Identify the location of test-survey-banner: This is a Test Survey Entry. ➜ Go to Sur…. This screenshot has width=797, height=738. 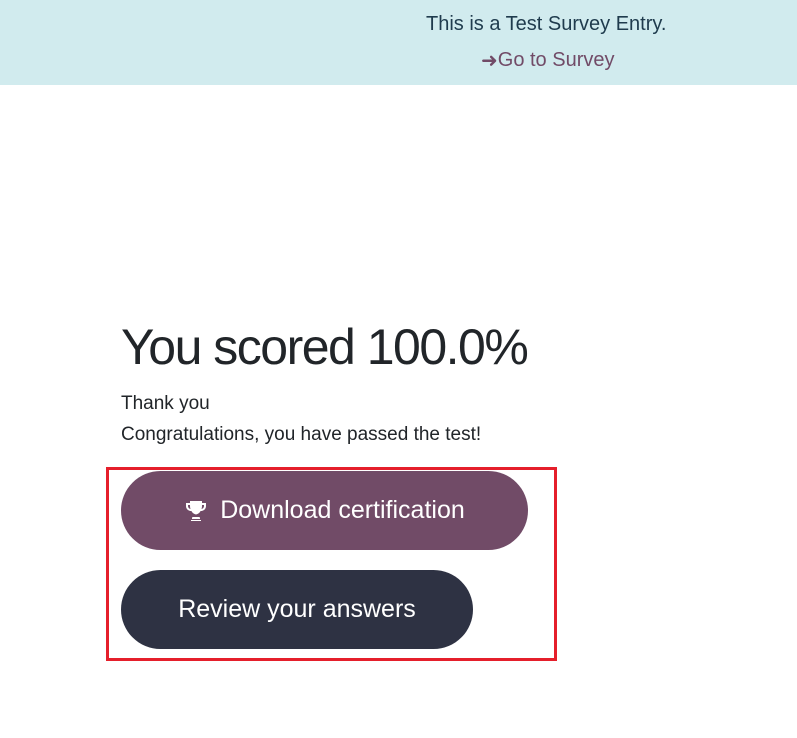
(398, 42).